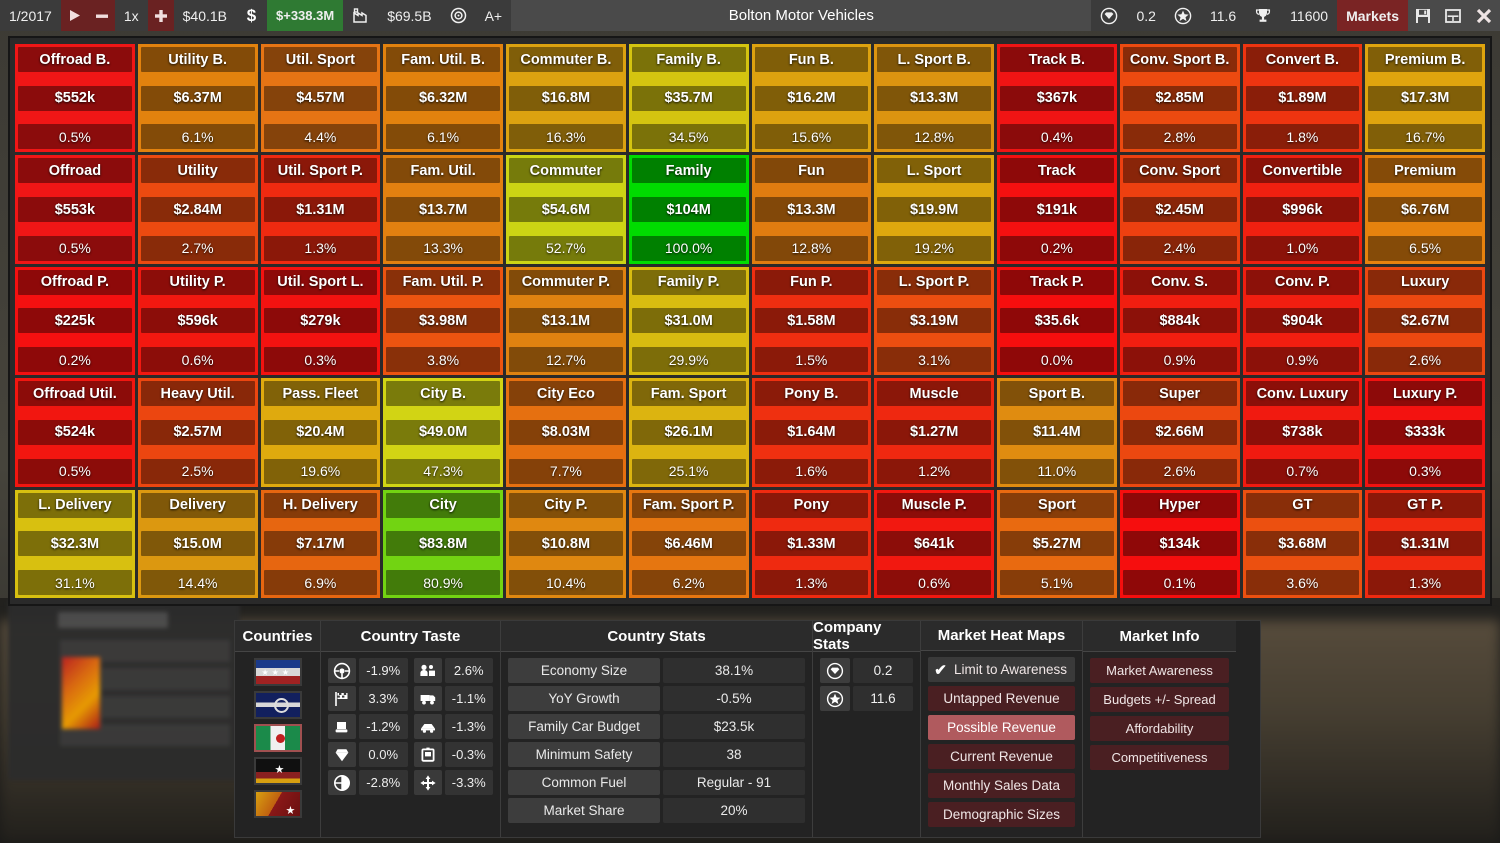 This screenshot has height=843, width=1500. I want to click on factory-icon, so click(361, 15).